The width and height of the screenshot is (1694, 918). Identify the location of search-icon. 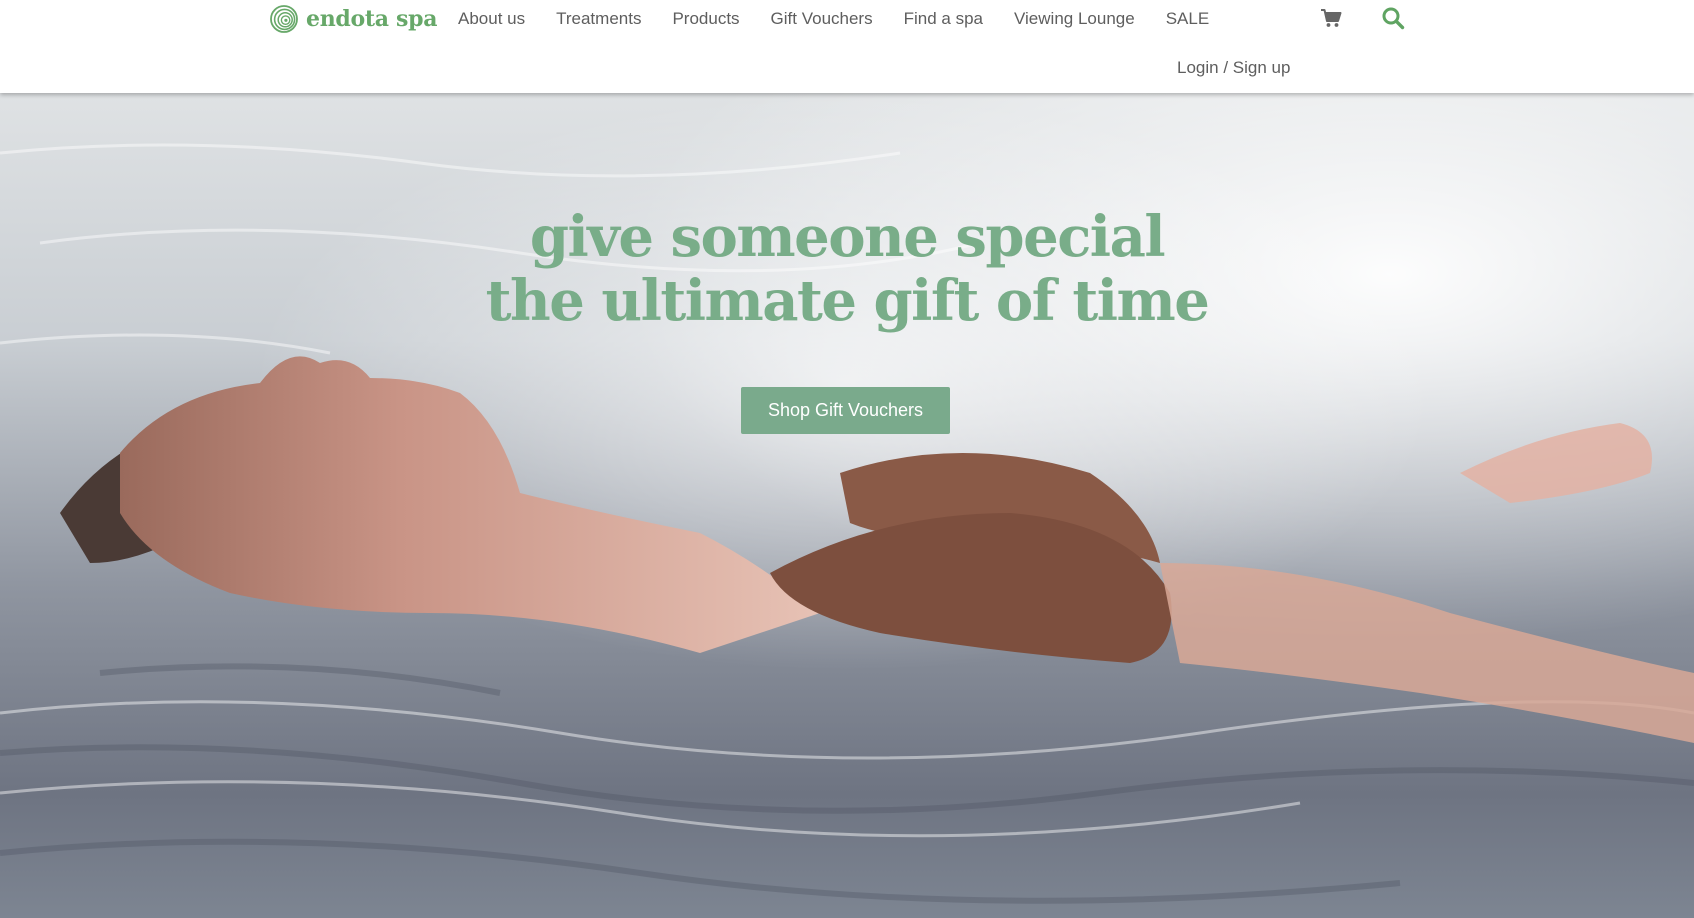
(1393, 18).